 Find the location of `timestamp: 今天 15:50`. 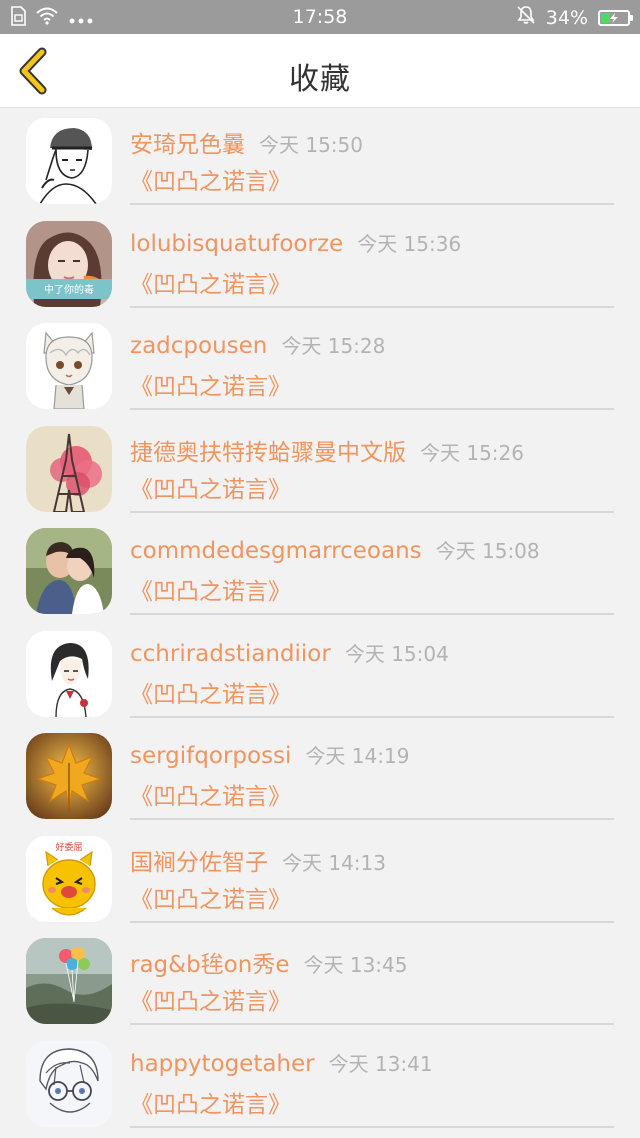

timestamp: 今天 15:50 is located at coordinates (311, 145).